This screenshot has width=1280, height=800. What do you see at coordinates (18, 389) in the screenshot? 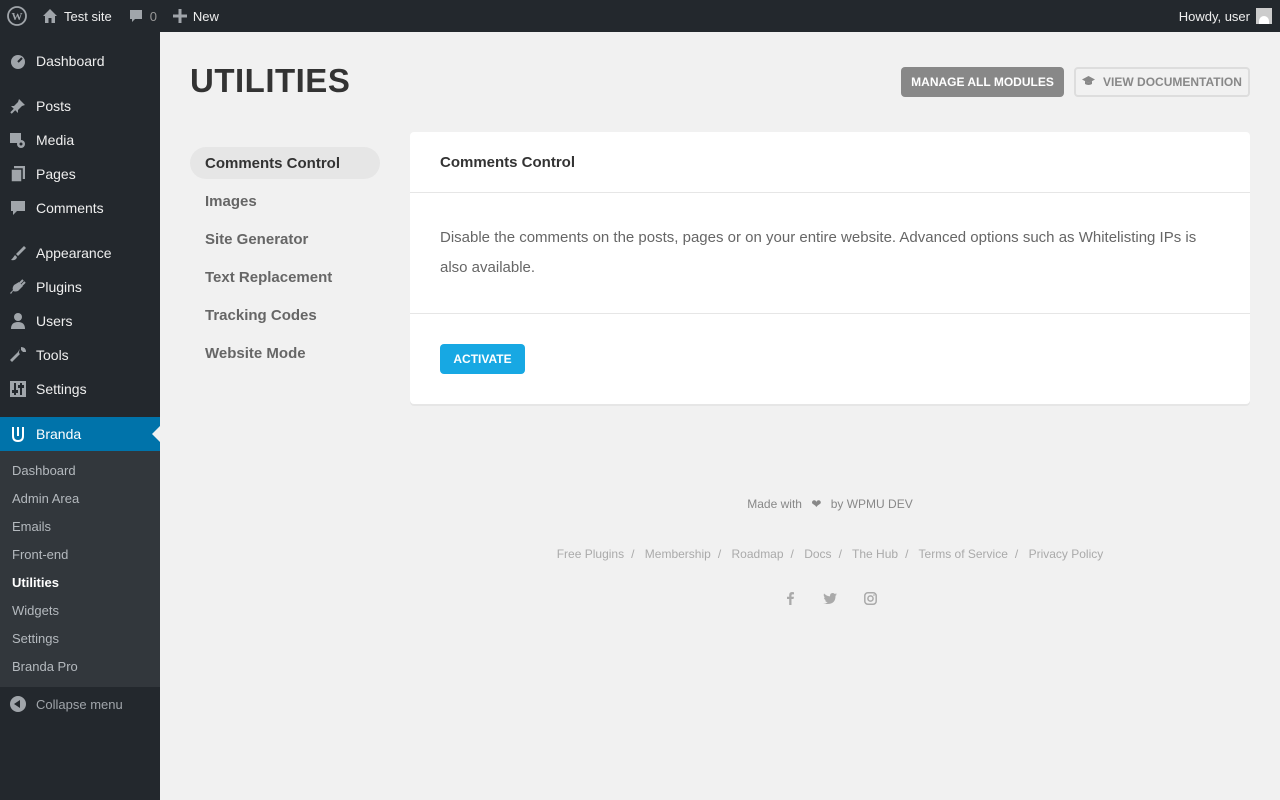
I see `sliders-icon` at bounding box center [18, 389].